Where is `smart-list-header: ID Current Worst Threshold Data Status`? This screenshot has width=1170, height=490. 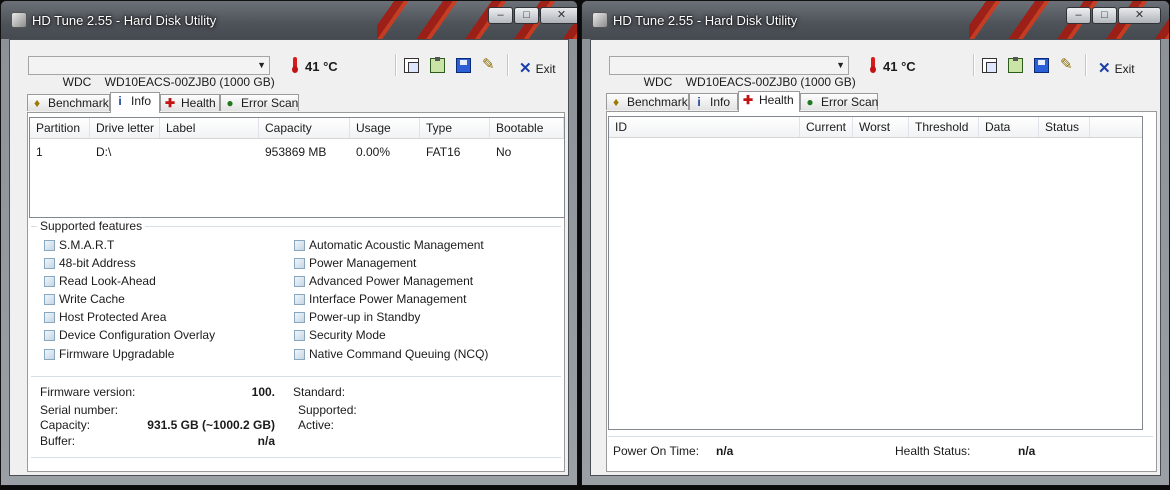 smart-list-header: ID Current Worst Threshold Data Status is located at coordinates (875, 127).